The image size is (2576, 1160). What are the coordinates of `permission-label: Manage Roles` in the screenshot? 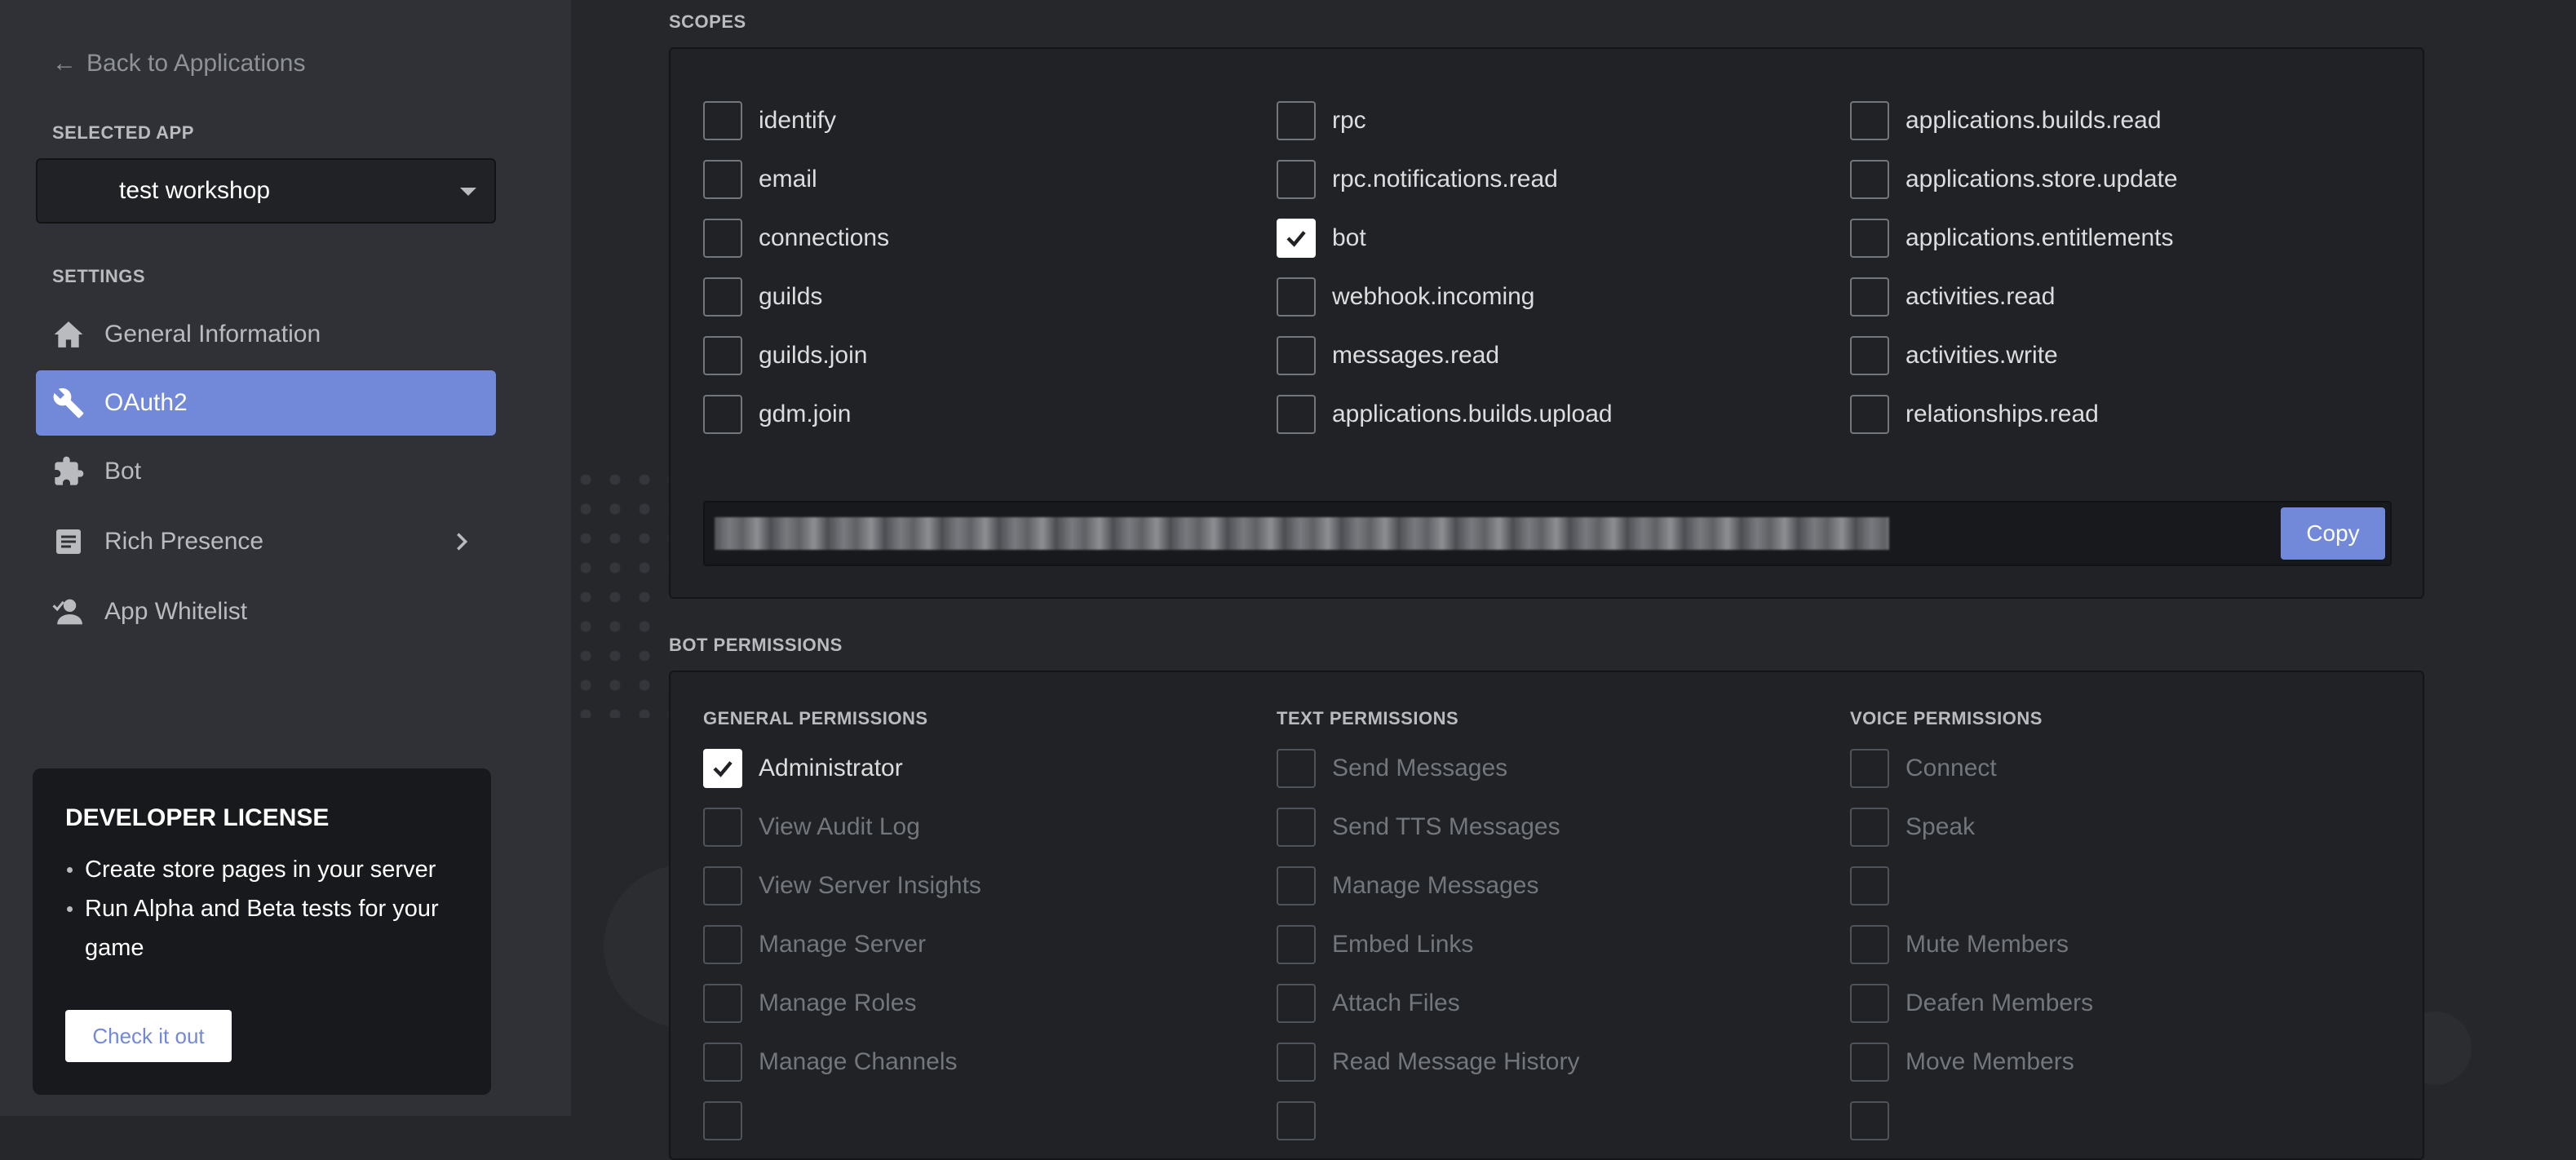 It's located at (838, 1003).